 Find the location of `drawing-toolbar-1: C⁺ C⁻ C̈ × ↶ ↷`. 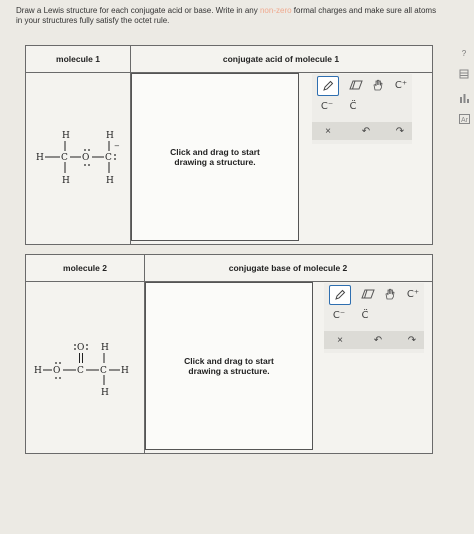

drawing-toolbar-1: C⁺ C⁻ C̈ × ↶ ↷ is located at coordinates (362, 109).